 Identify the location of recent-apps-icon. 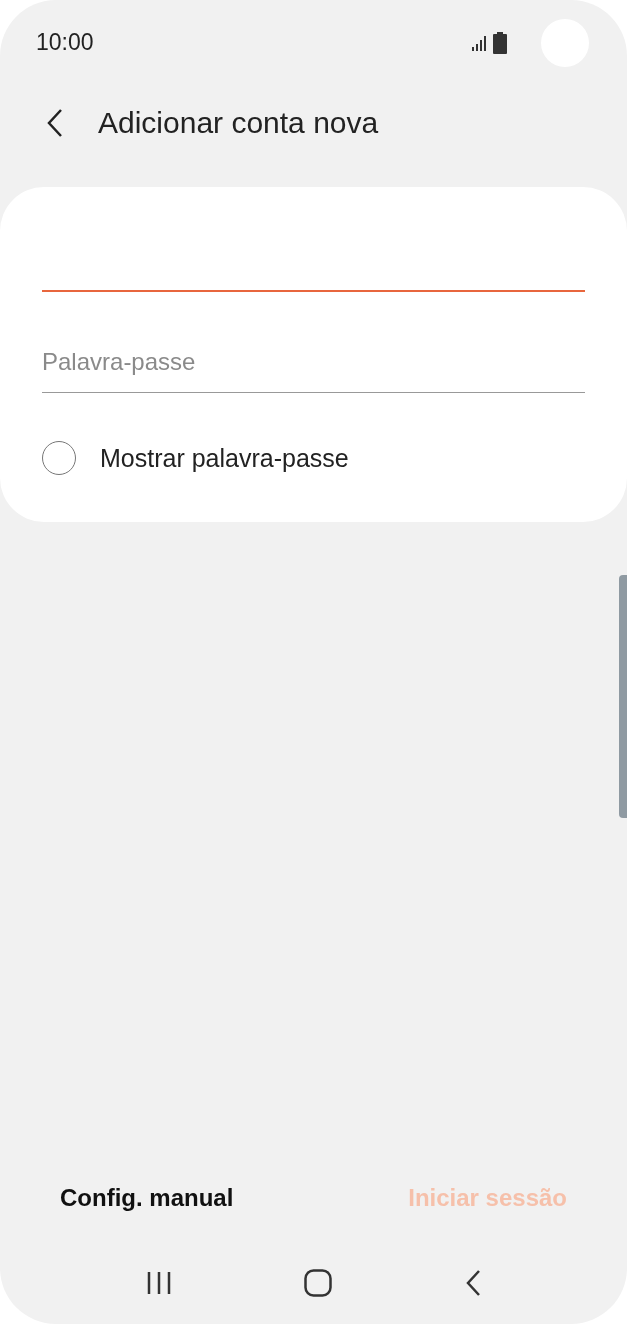
(159, 1283).